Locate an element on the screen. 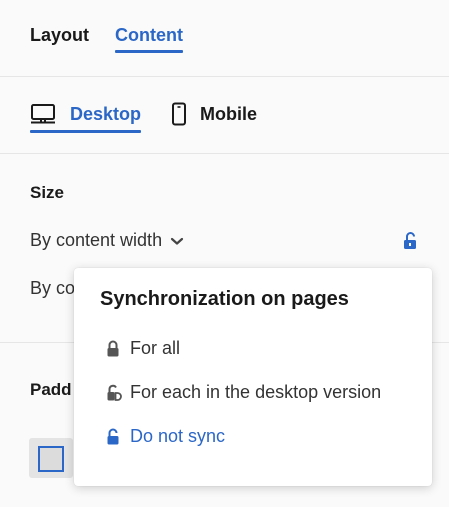 This screenshot has width=449, height=507. tab-layout: Layout is located at coordinates (59, 35).